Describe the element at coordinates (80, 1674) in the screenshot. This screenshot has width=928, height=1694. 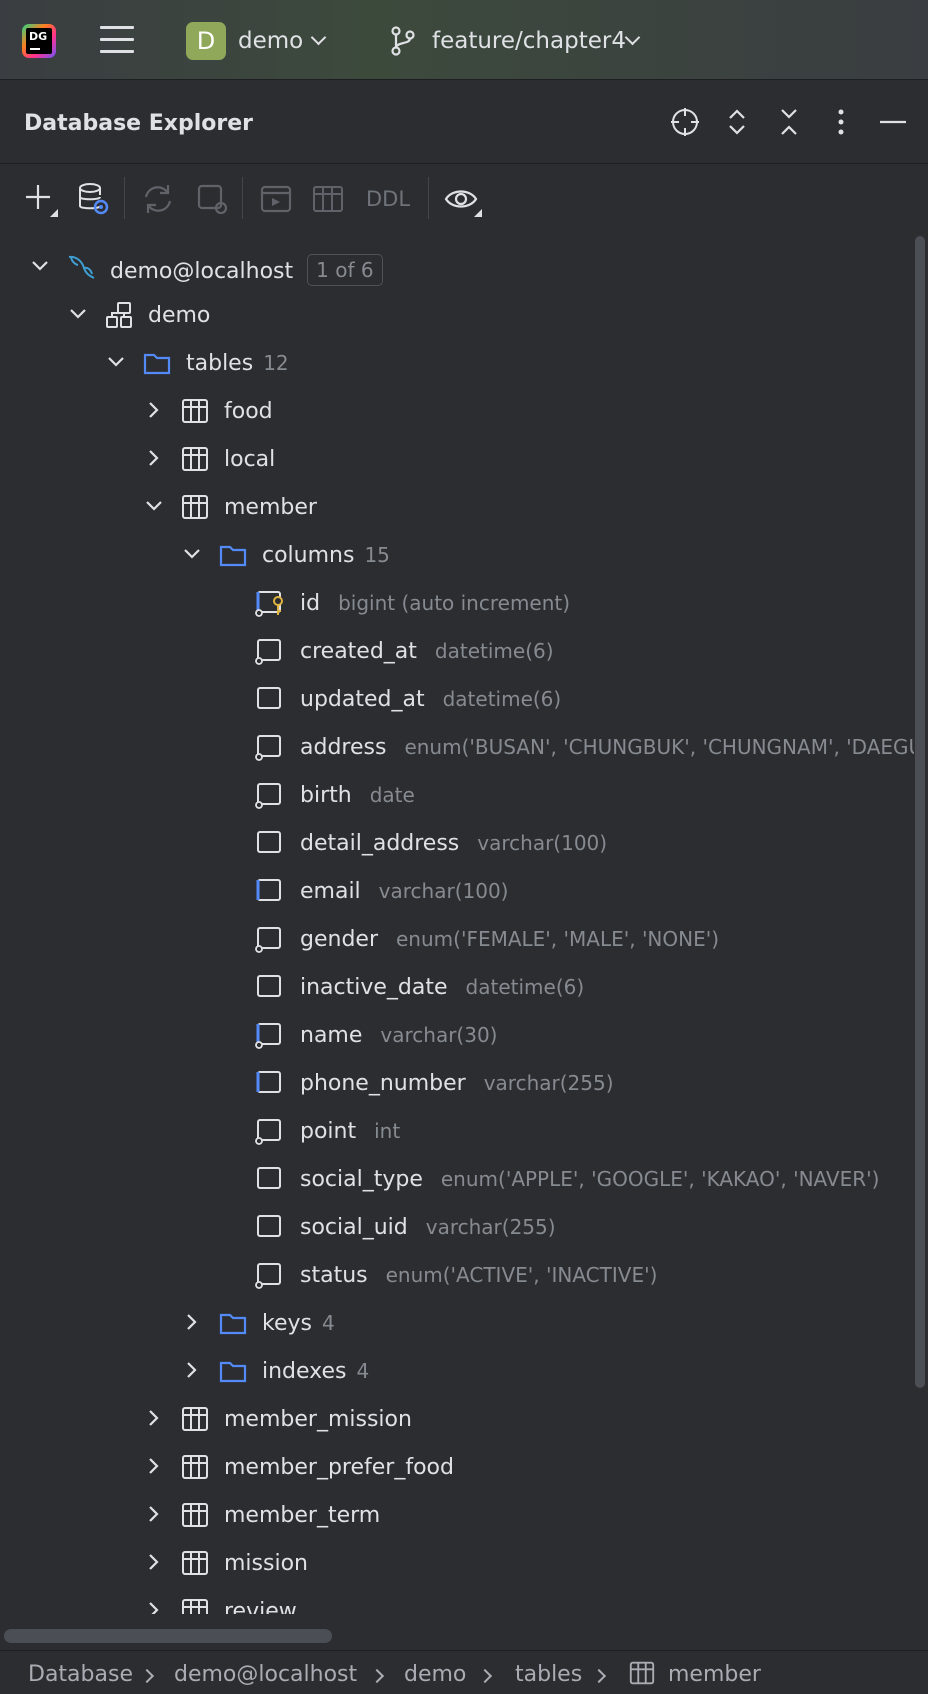
I see `breadcrumb-item-database: Database` at that location.